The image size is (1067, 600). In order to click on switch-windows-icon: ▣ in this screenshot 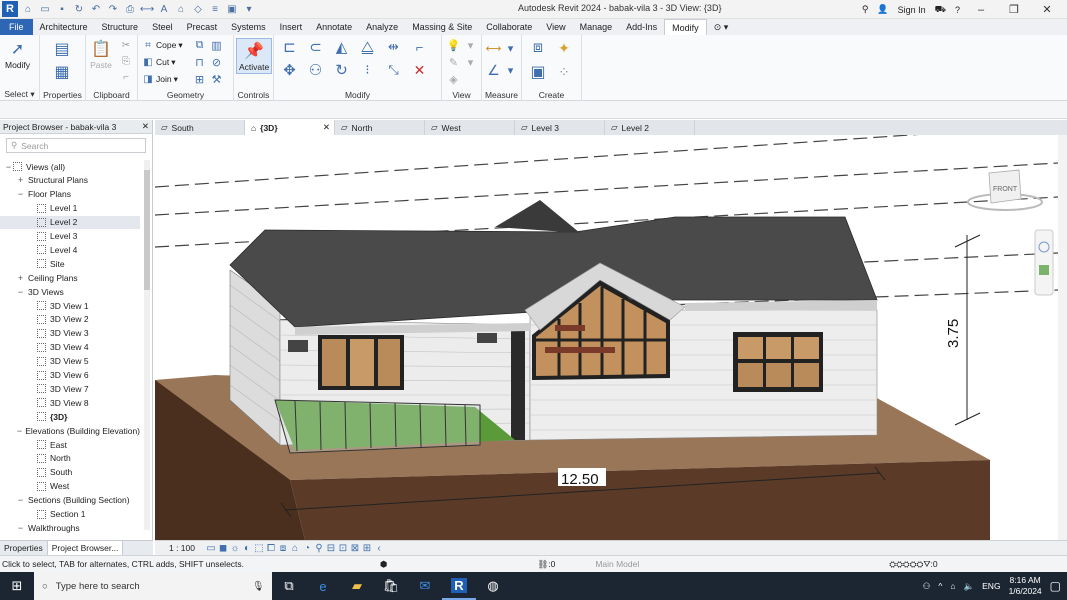, I will do `click(232, 9)`.